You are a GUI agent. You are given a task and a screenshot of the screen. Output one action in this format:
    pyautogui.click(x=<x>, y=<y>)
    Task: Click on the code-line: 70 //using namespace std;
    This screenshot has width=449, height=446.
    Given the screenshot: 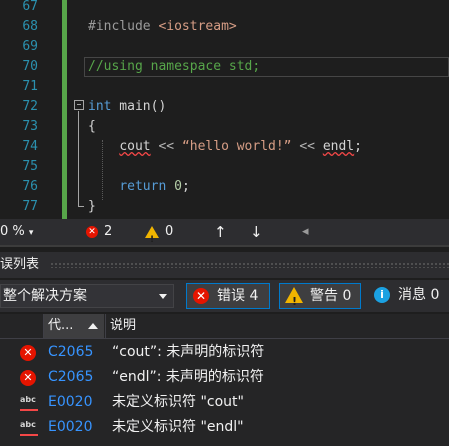 What is the action you would take?
    pyautogui.click(x=224, y=67)
    